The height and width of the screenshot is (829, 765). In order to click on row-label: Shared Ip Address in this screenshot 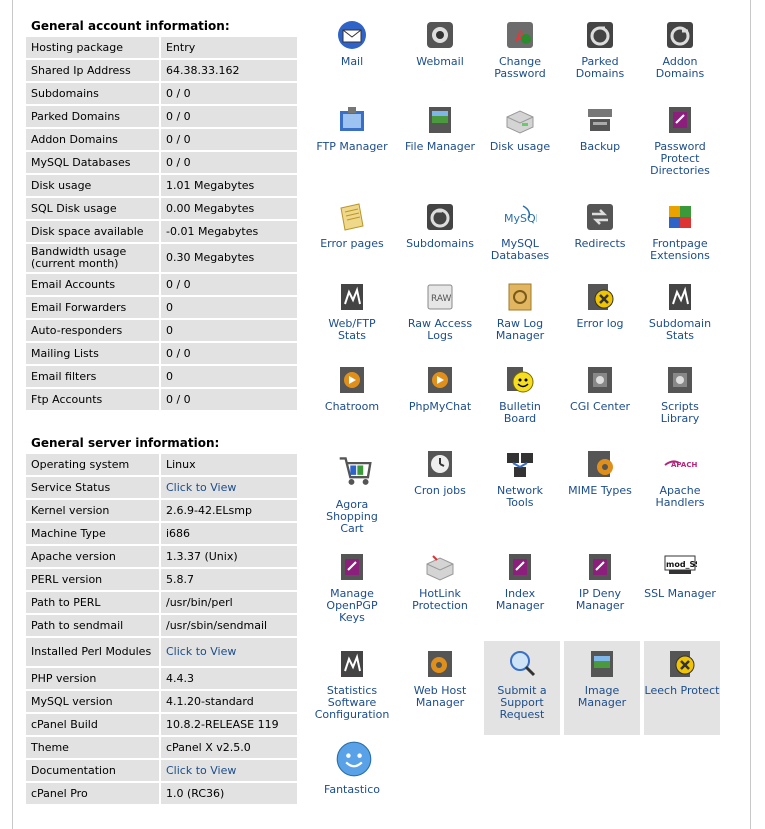, I will do `click(93, 71)`.